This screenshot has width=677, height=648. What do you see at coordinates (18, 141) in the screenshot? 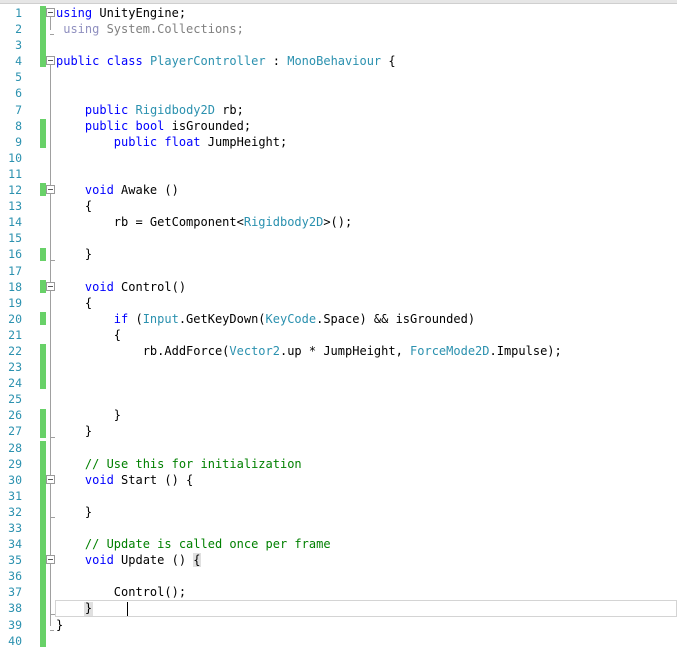
I see `line-number: 9` at bounding box center [18, 141].